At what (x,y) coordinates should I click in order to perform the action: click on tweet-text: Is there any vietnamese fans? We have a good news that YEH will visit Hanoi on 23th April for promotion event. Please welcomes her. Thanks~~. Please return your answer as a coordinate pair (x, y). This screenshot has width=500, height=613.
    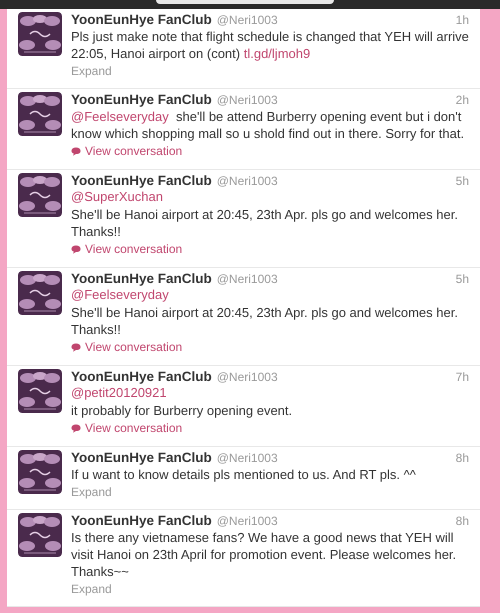
    Looking at the image, I should click on (264, 554).